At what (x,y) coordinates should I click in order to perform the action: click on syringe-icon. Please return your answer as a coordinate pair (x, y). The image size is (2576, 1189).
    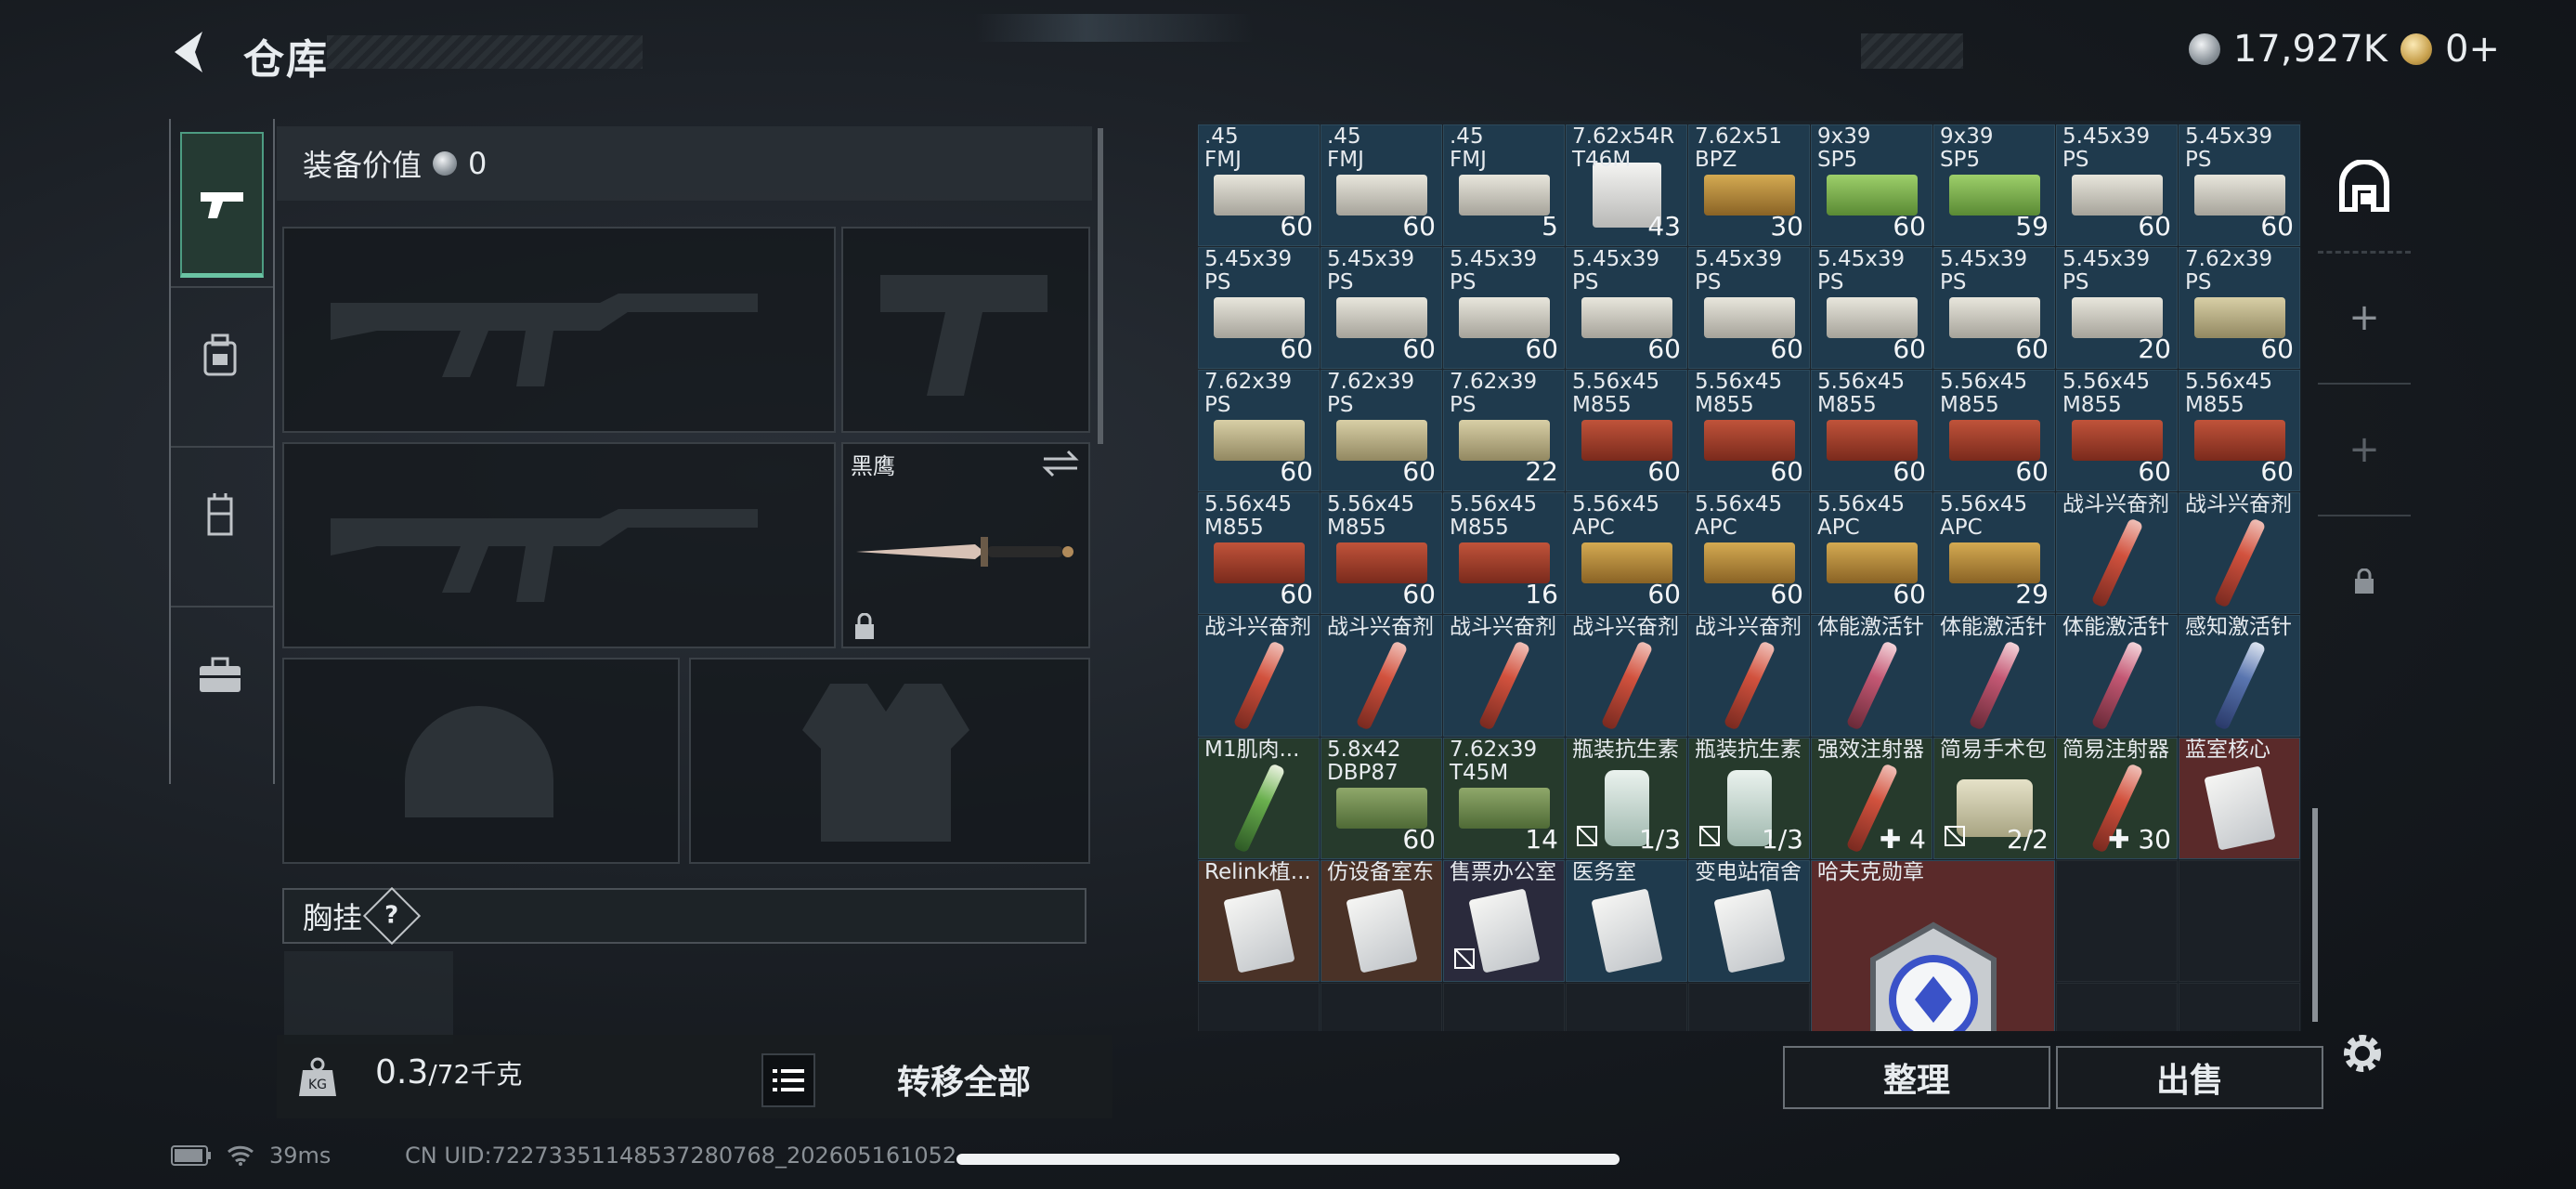
    Looking at the image, I should click on (1750, 685).